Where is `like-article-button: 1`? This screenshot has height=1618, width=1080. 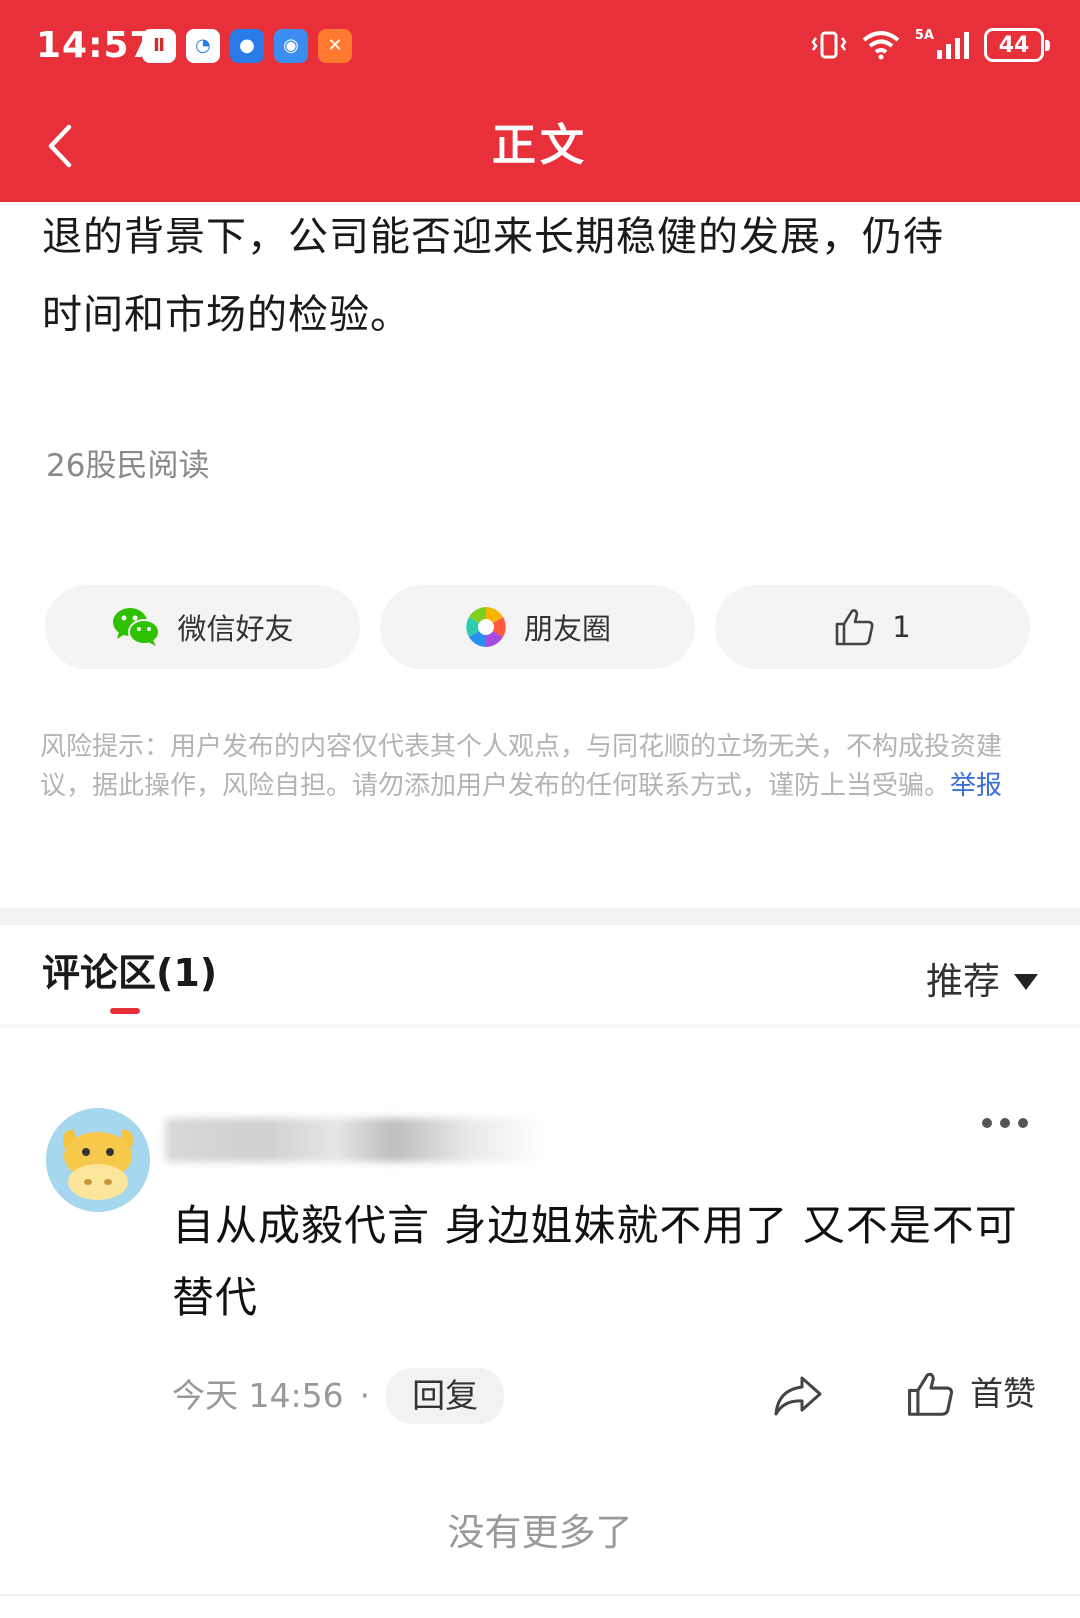 like-article-button: 1 is located at coordinates (872, 627).